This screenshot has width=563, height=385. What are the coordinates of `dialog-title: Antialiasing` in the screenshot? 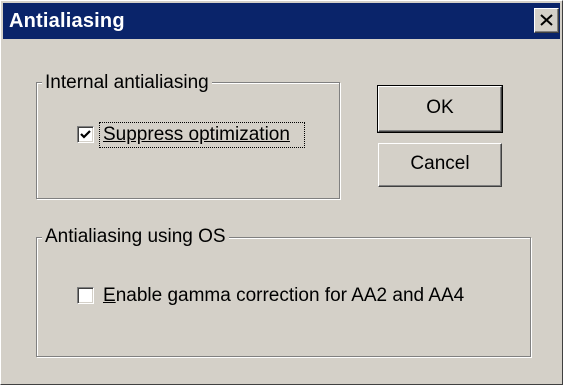 It's located at (67, 21).